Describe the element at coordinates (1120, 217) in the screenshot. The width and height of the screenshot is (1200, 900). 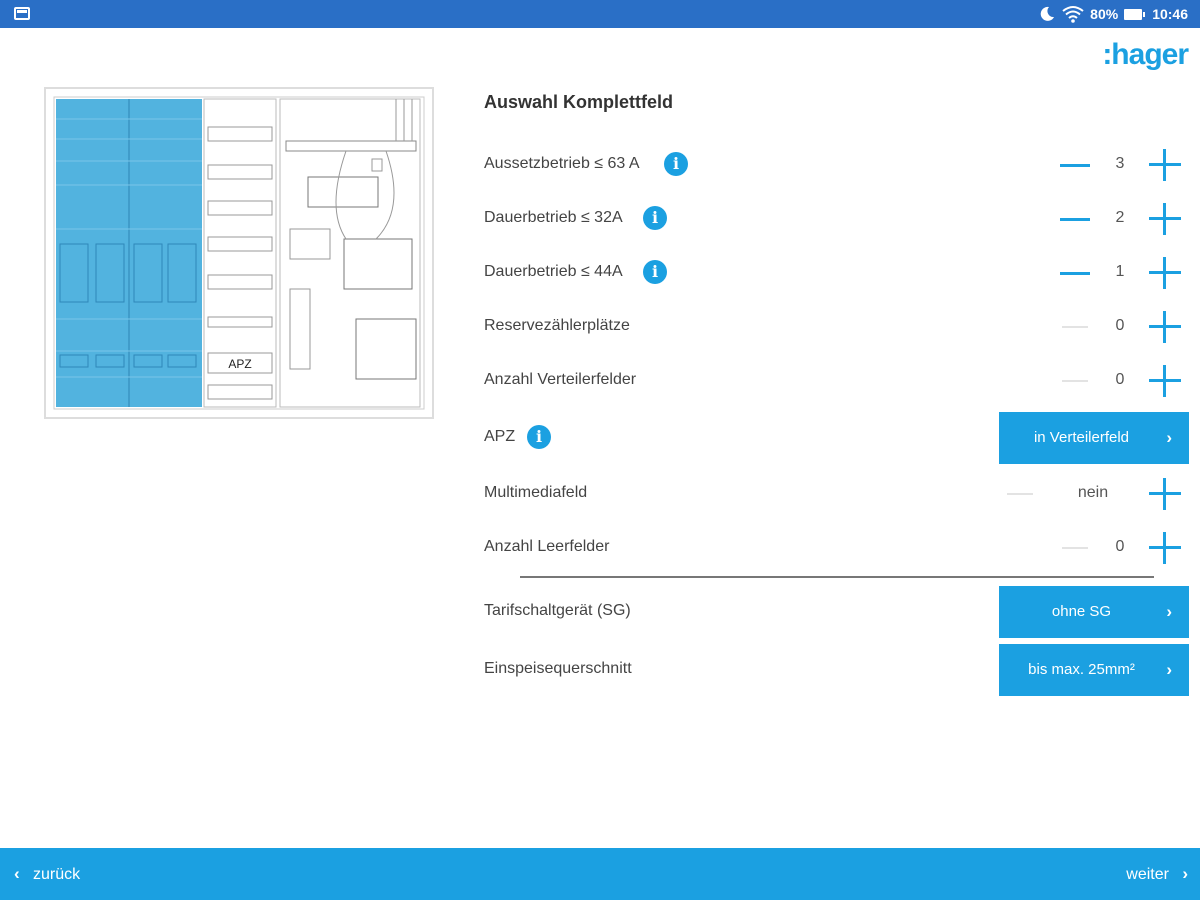
I see `option-value: 2` at that location.